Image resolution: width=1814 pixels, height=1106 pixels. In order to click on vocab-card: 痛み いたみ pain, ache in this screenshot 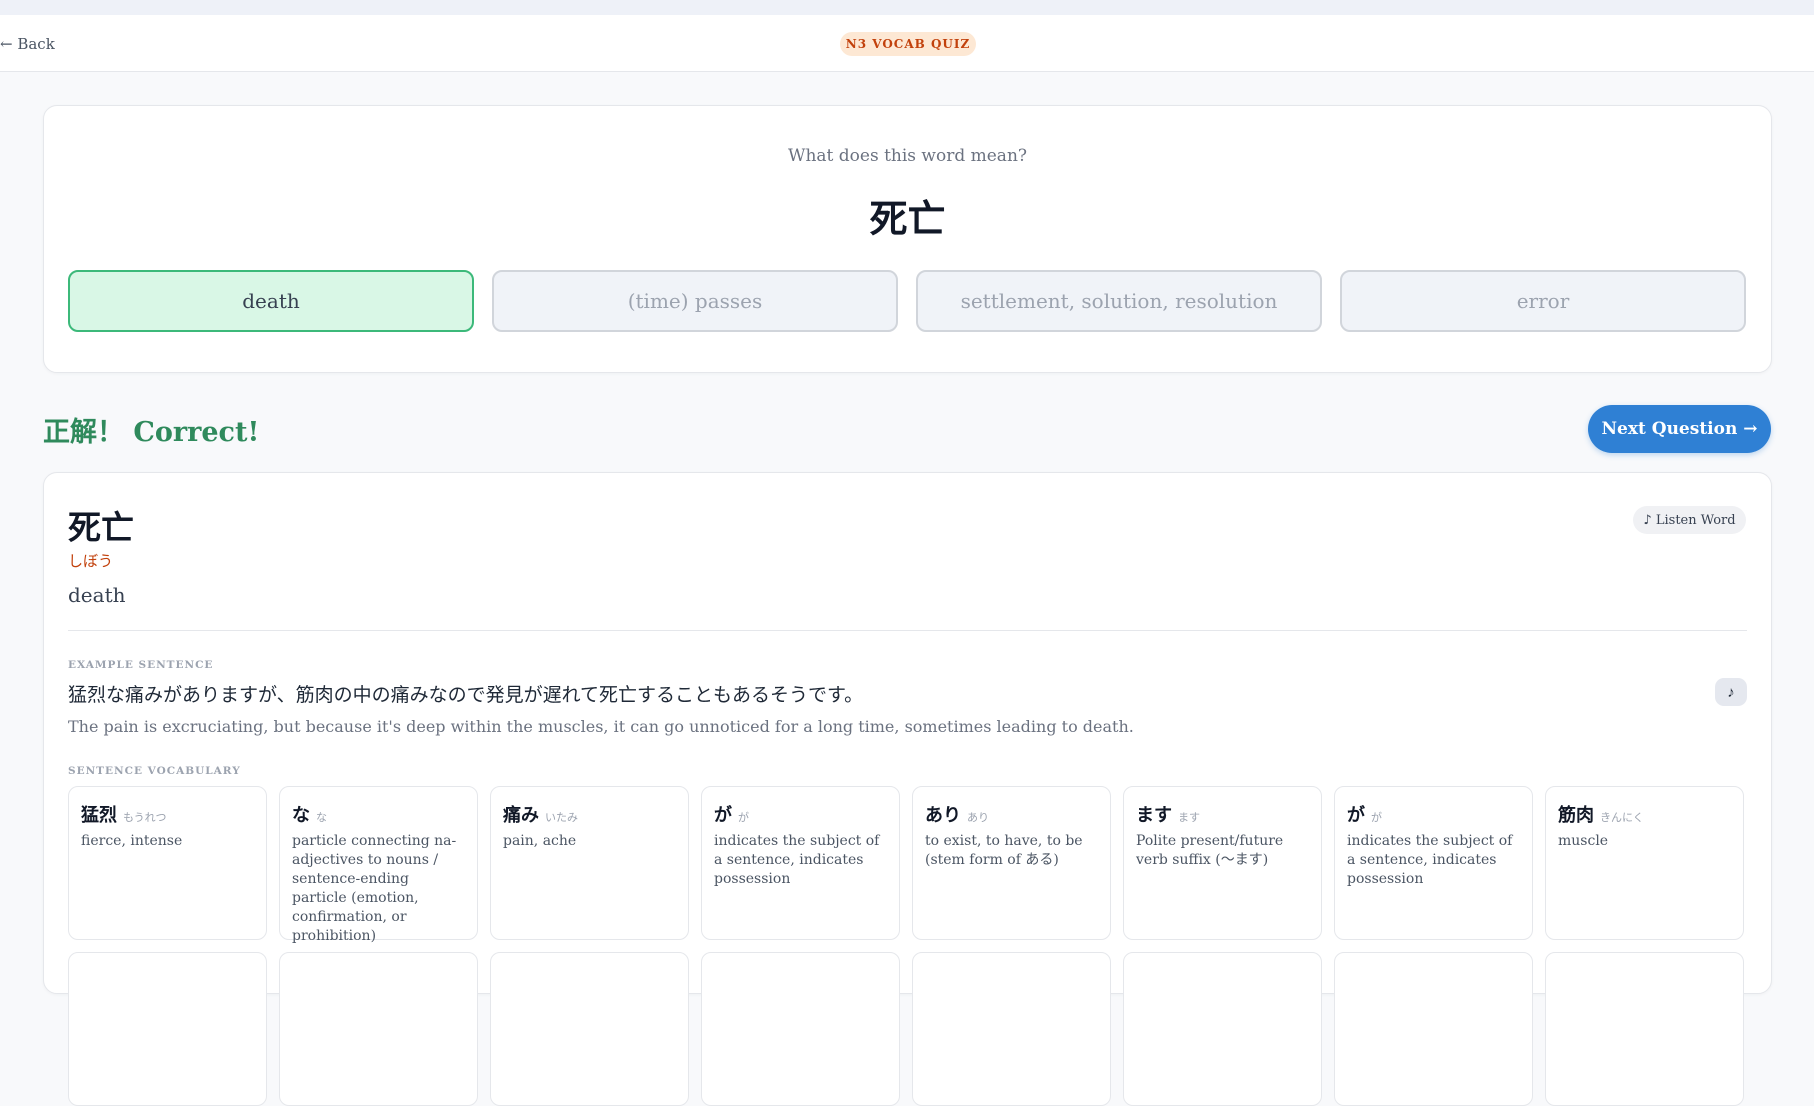, I will do `click(589, 863)`.